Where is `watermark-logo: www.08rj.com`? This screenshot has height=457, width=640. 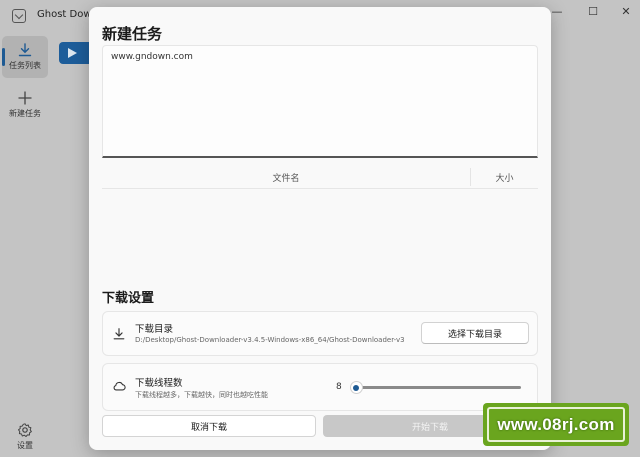 watermark-logo: www.08rj.com is located at coordinates (556, 424).